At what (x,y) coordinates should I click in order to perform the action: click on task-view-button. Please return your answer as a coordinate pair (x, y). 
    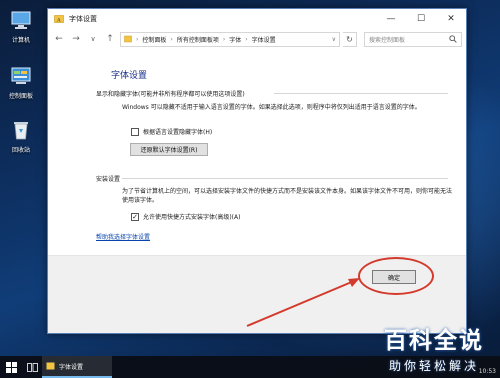
    Looking at the image, I should click on (32, 367).